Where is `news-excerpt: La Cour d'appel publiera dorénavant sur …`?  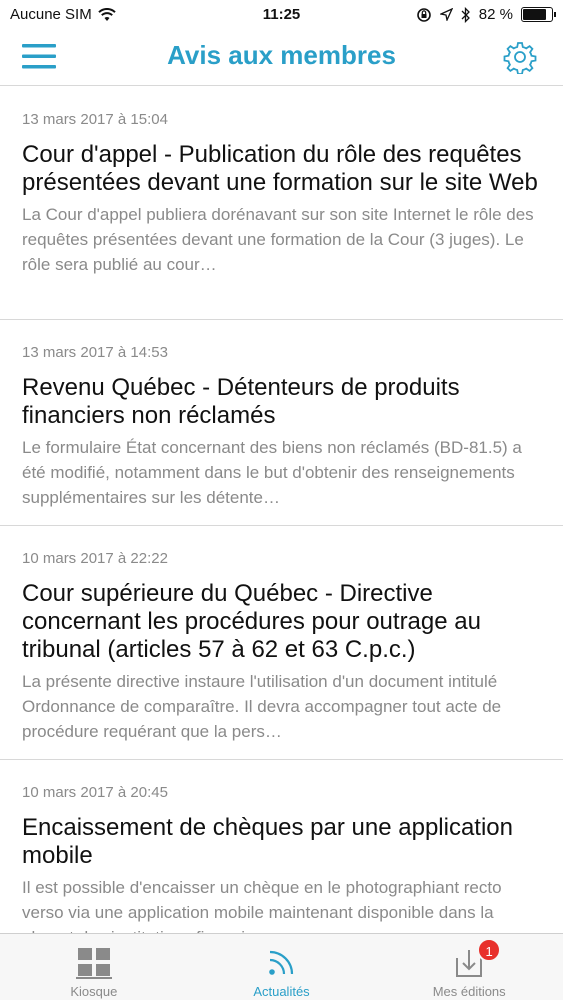 news-excerpt: La Cour d'appel publiera dorénavant sur … is located at coordinates (278, 239).